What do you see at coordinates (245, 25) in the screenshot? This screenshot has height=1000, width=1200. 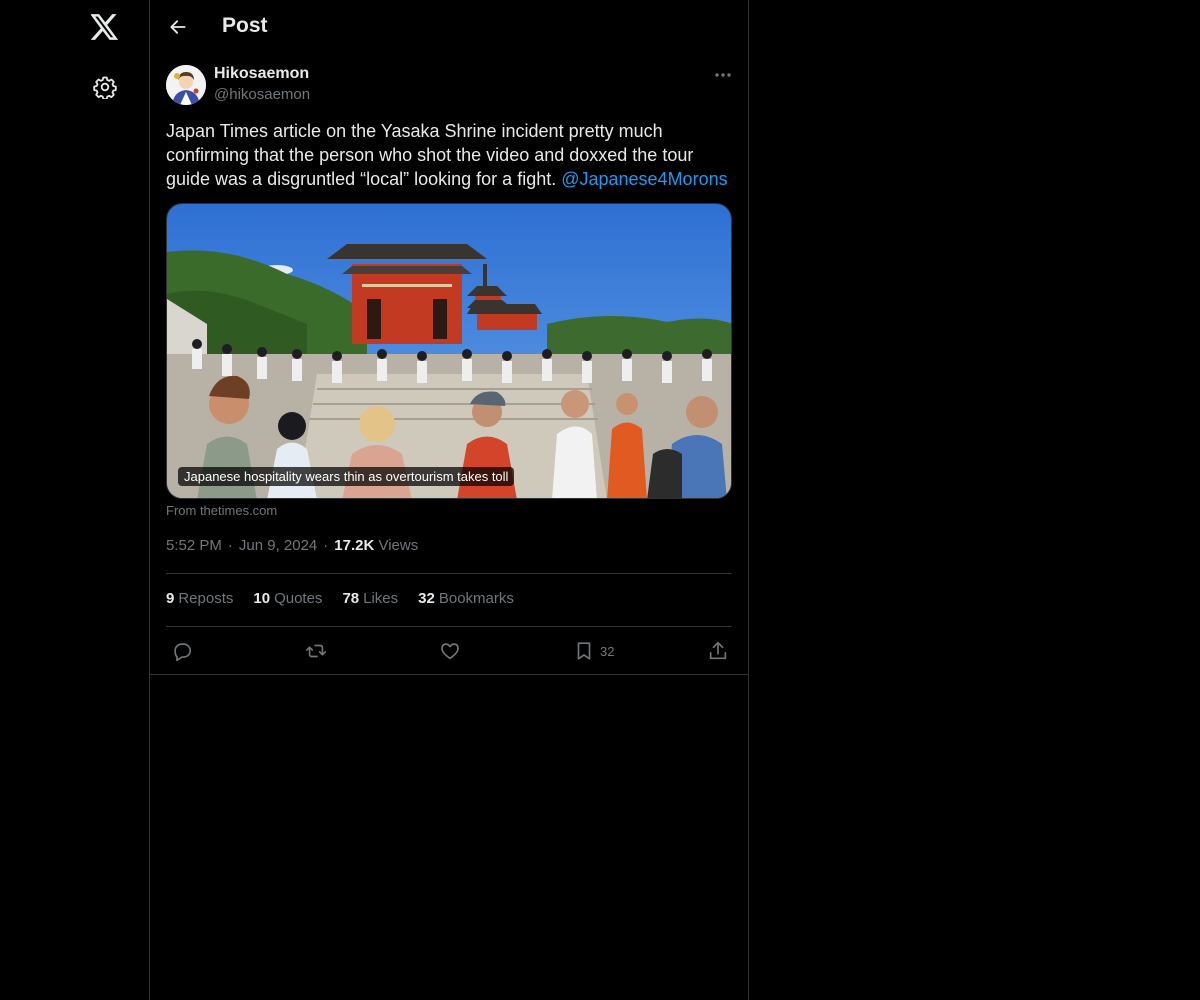 I see `page-title: Post` at bounding box center [245, 25].